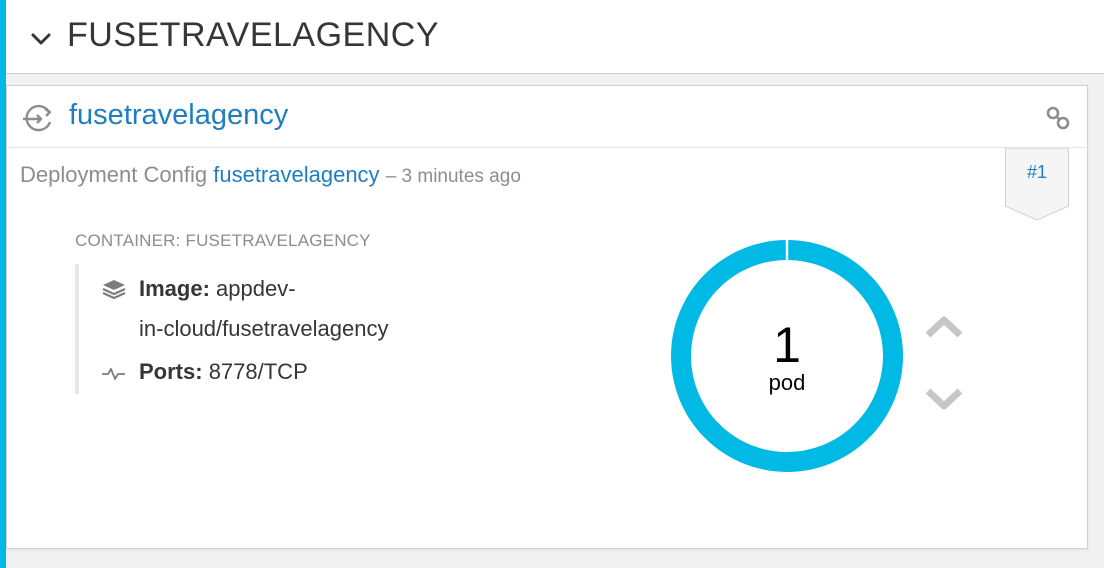 The height and width of the screenshot is (568, 1104). I want to click on card-header: fusetravelagency, so click(547, 117).